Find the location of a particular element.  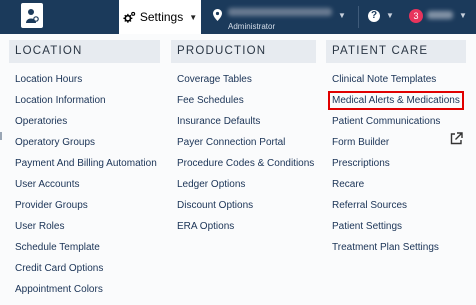

menu-item-procedure-codes-conditions: Procedure Codes & Conditions is located at coordinates (246, 163).